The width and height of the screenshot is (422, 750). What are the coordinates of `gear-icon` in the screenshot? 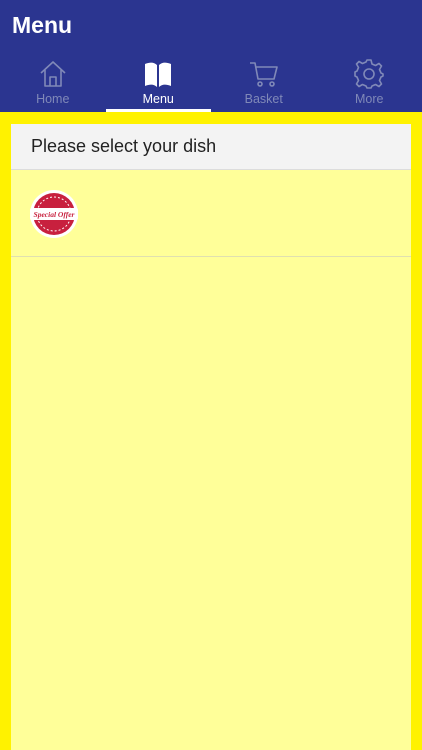 It's located at (369, 74).